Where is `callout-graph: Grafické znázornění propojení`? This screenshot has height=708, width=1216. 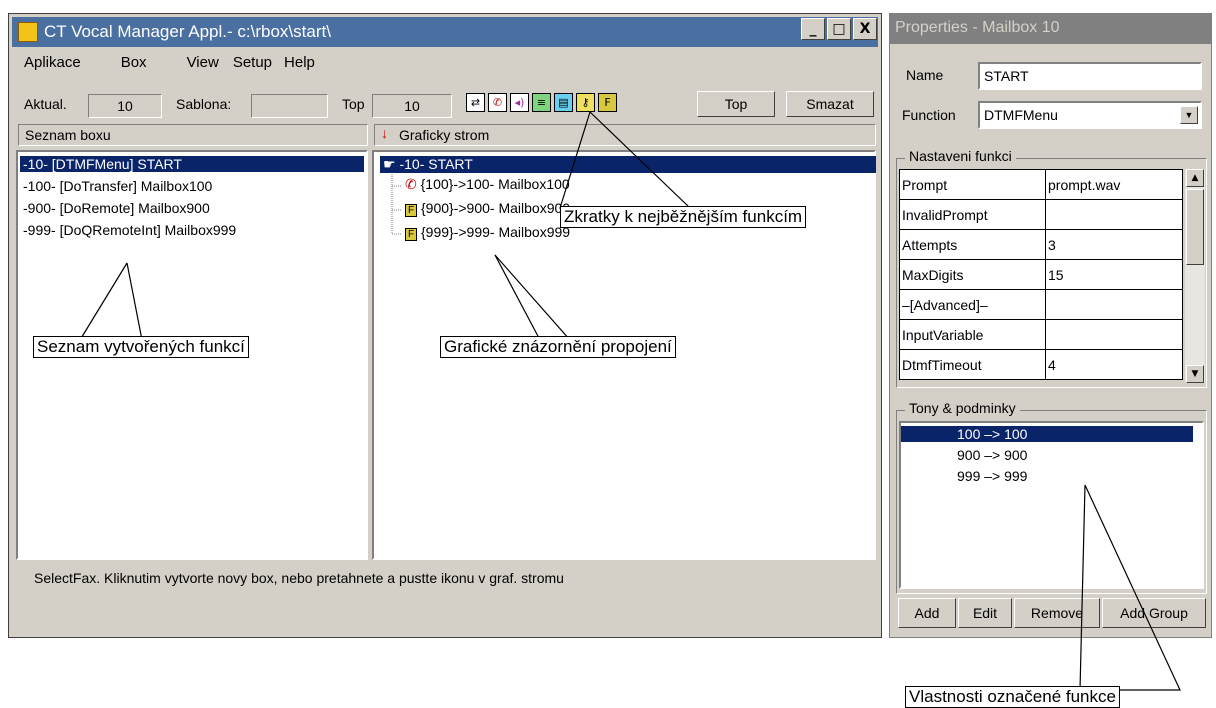 callout-graph: Grafické znázornění propojení is located at coordinates (558, 347).